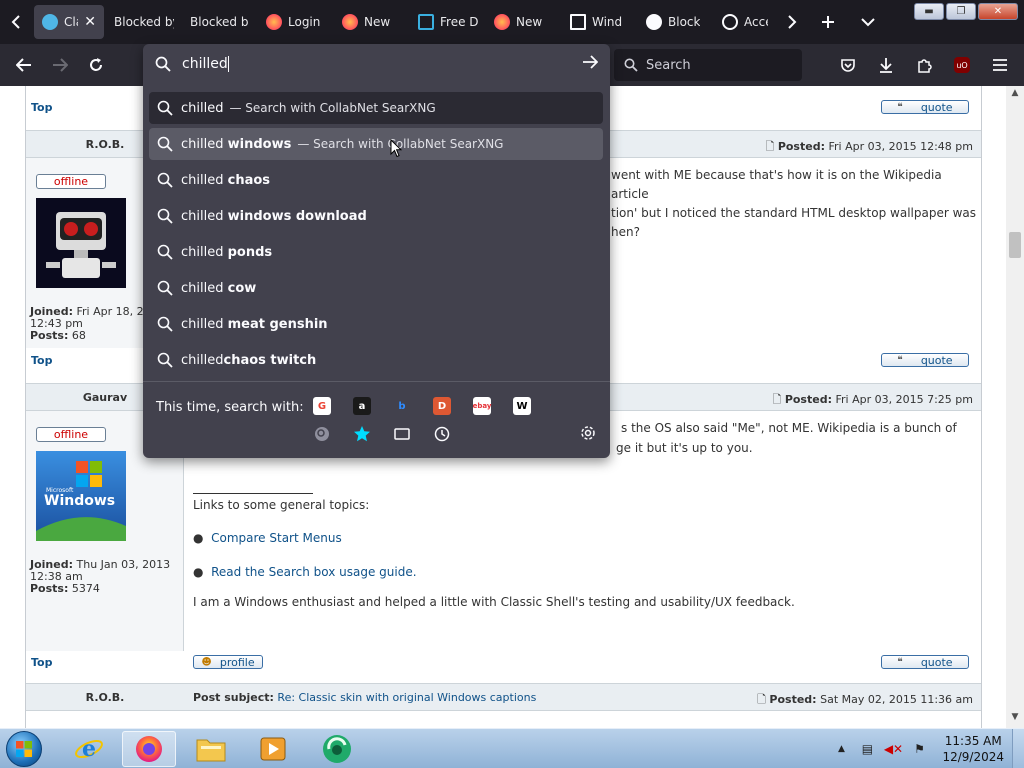 Image resolution: width=1024 pixels, height=768 pixels. What do you see at coordinates (761, 699) in the screenshot?
I see `post-date-icon: 🗋` at bounding box center [761, 699].